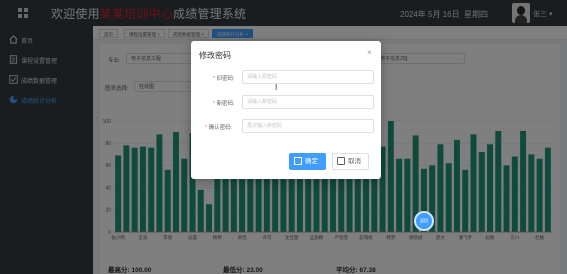 This screenshot has height=274, width=567. Describe the element at coordinates (424, 221) in the screenshot. I see `float-back-button: 返回` at that location.